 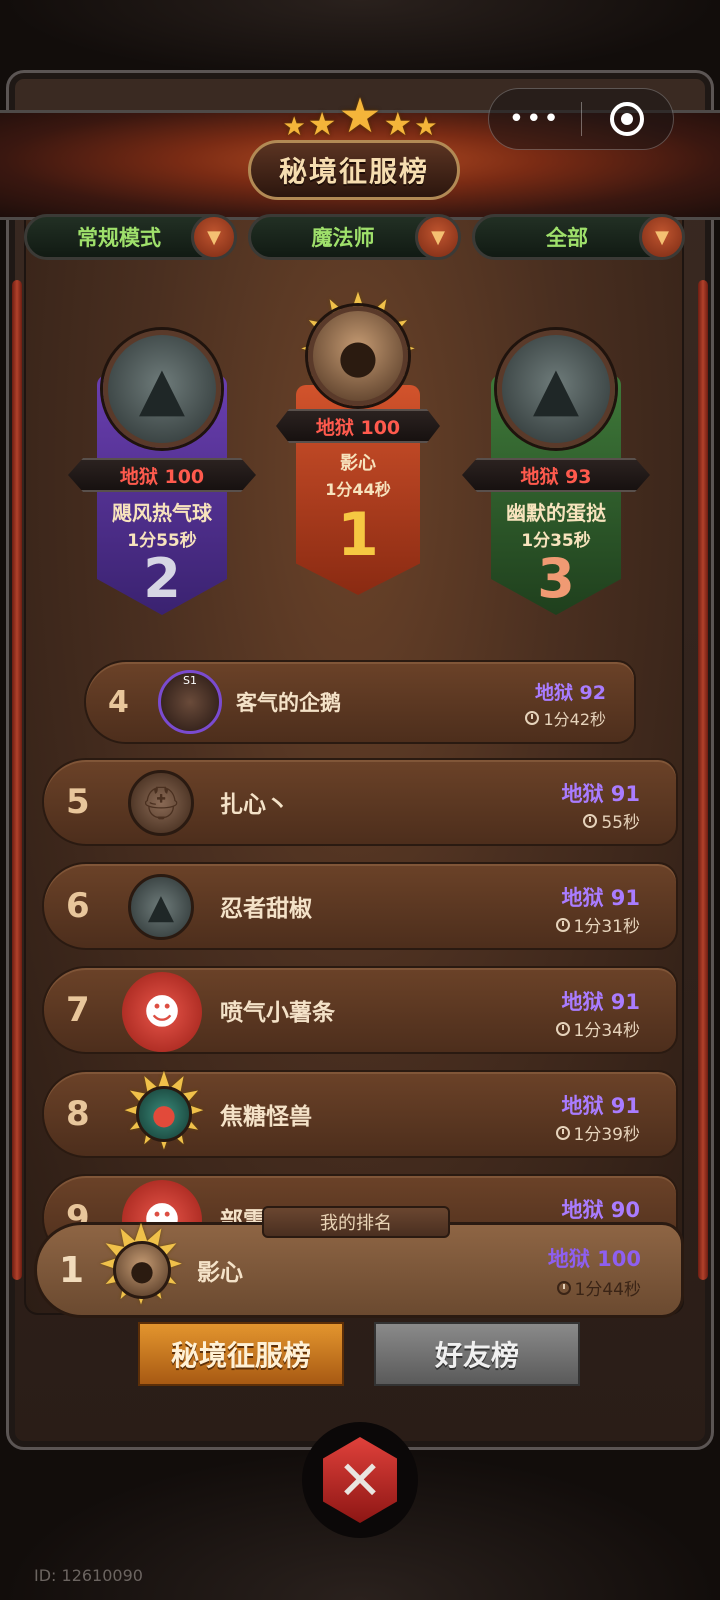 I want to click on star-row: ★ ★ ★ ★ ★, so click(x=360, y=116).